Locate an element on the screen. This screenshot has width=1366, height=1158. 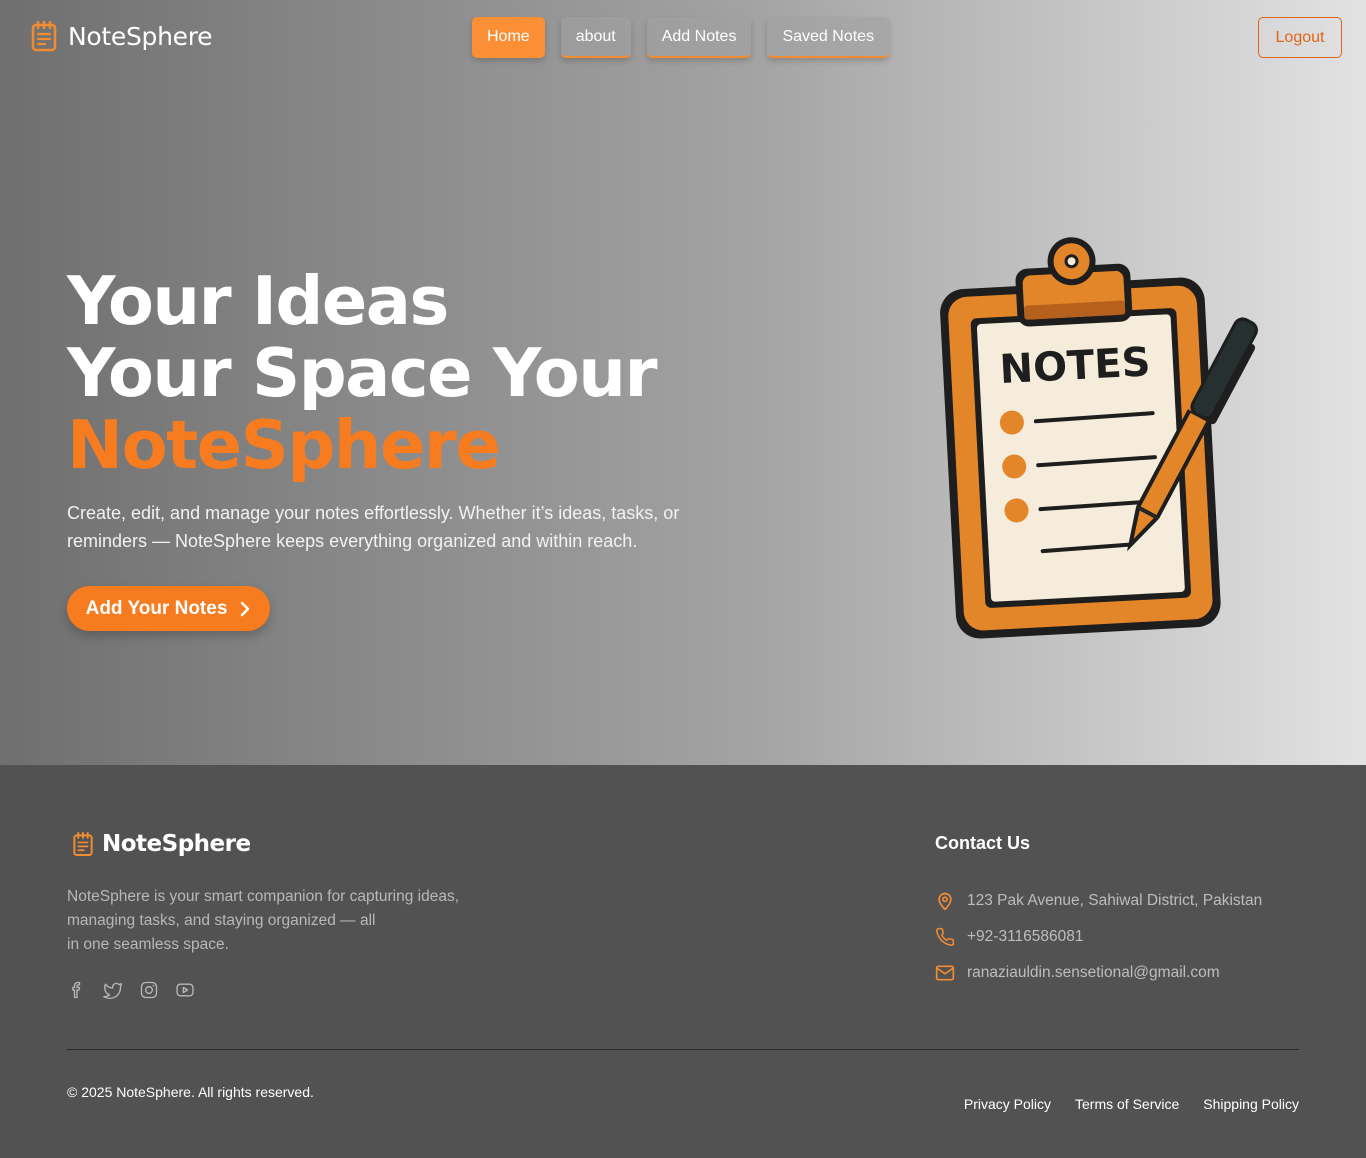
brand-logo: NoteSphere is located at coordinates (121, 36).